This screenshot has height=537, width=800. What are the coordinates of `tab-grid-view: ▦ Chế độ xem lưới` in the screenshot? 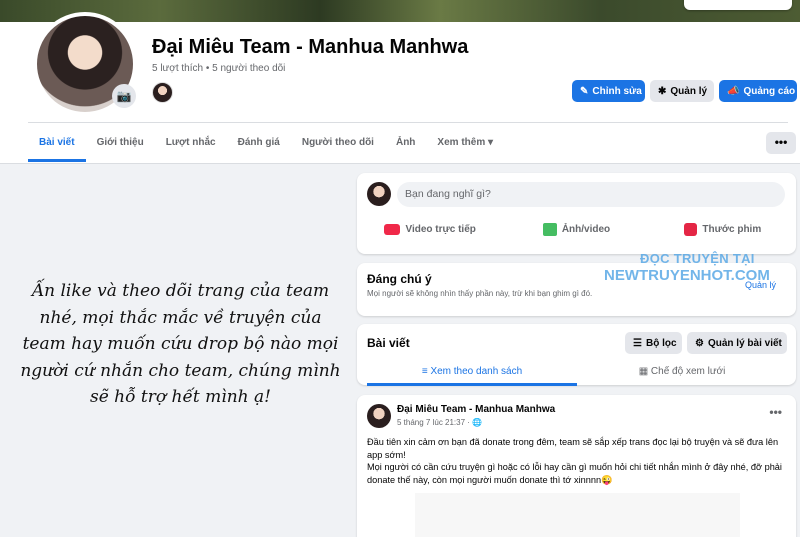 It's located at (682, 373).